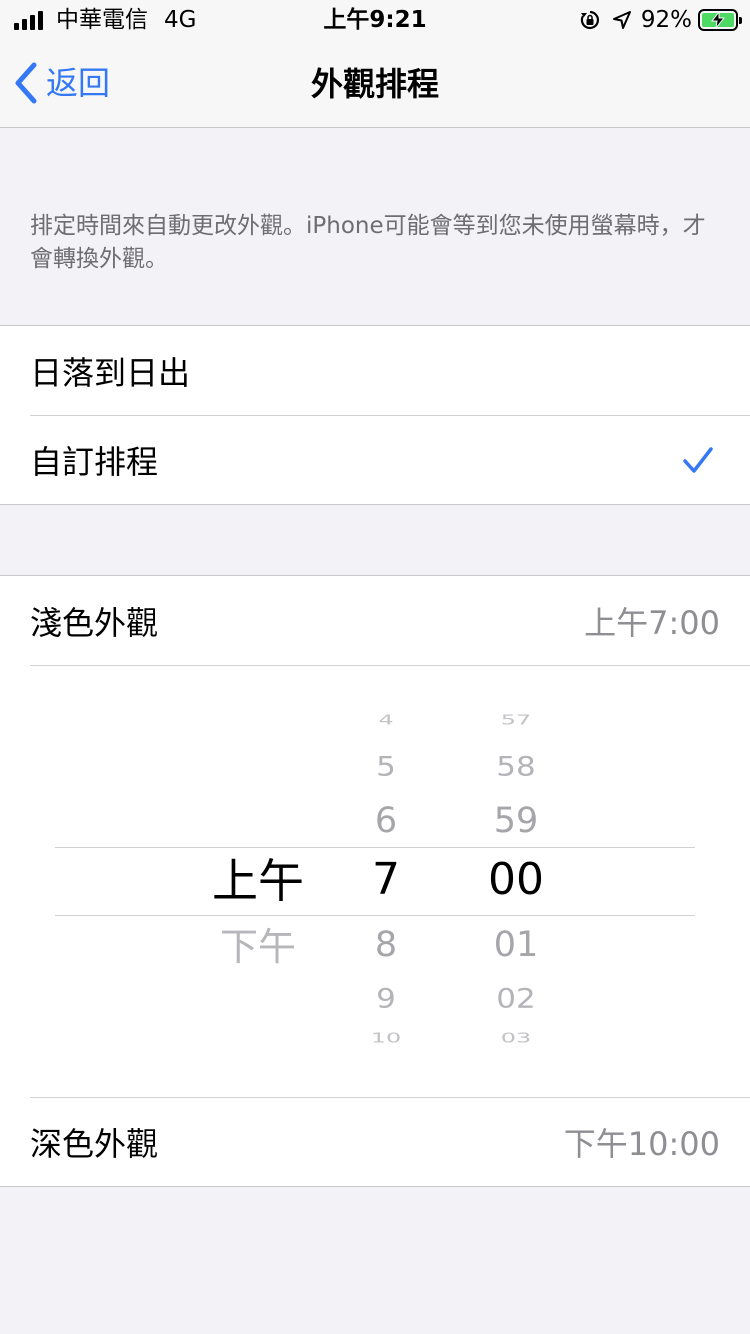 Image resolution: width=750 pixels, height=1334 pixels. Describe the element at coordinates (386, 821) in the screenshot. I see `picker-hour-option: 6` at that location.